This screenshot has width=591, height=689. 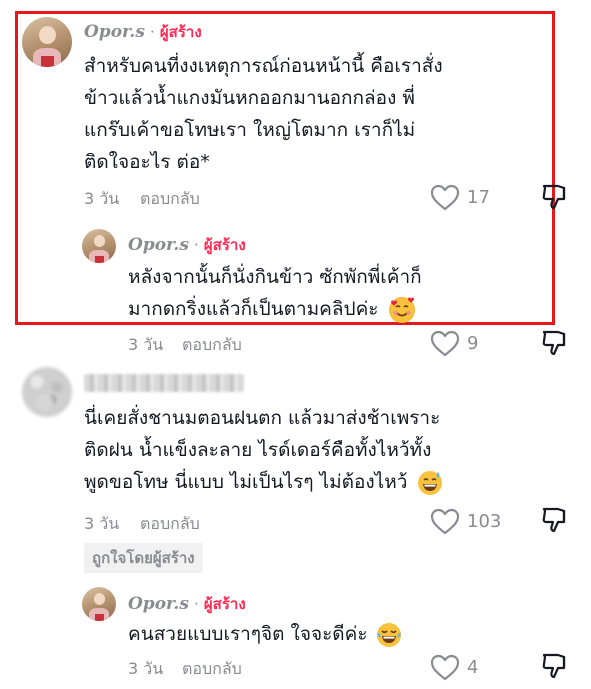 What do you see at coordinates (263, 482) in the screenshot?
I see `comment-line: พูดขอโทษ นี่แบบ ไม่เป็นไรๆ ไม่ต้องไหว้` at bounding box center [263, 482].